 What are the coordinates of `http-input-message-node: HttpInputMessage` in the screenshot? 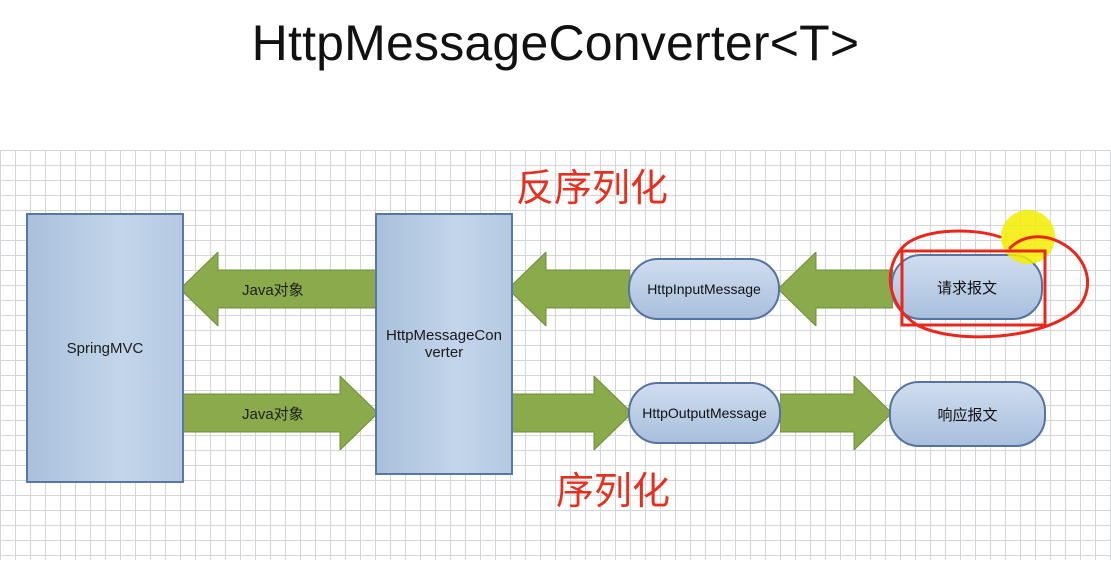 It's located at (704, 289).